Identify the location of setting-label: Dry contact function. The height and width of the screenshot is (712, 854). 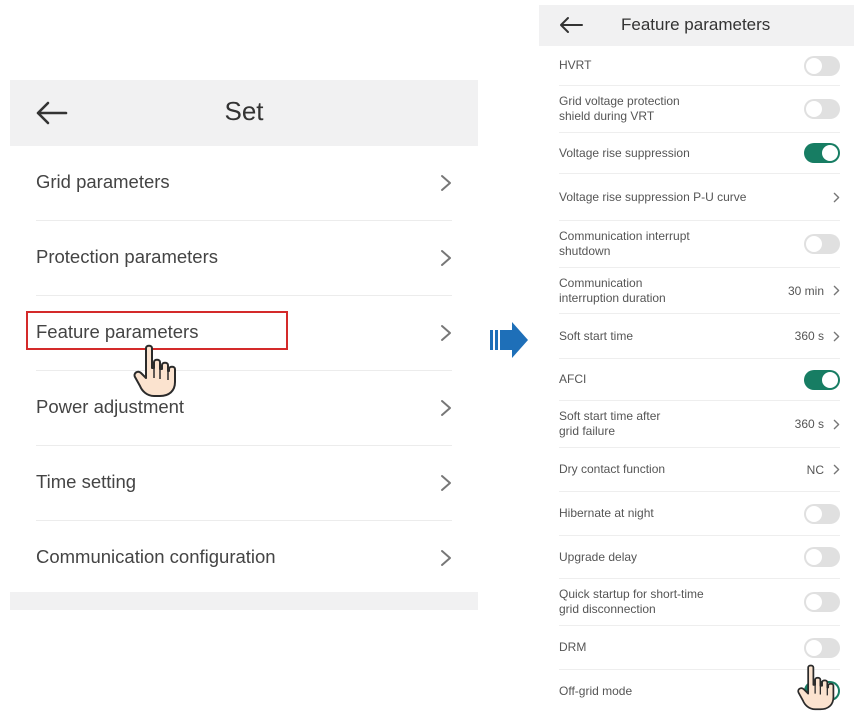
(612, 469).